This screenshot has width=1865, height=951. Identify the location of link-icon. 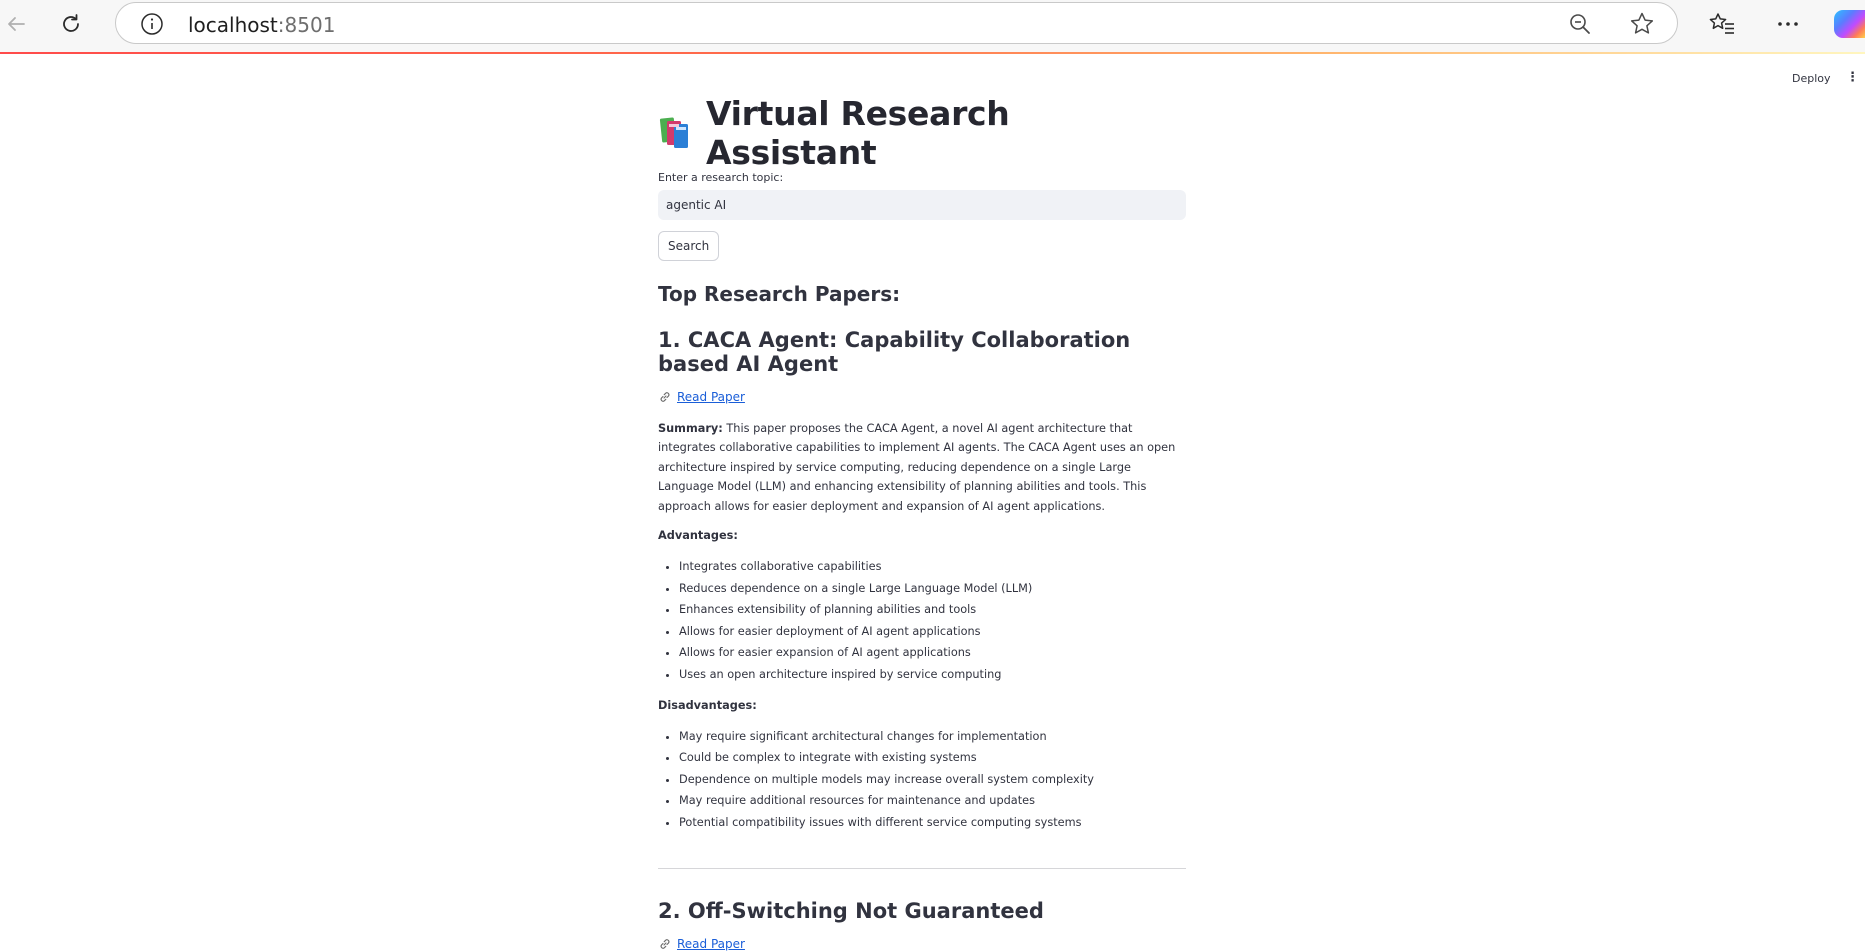
(665, 397).